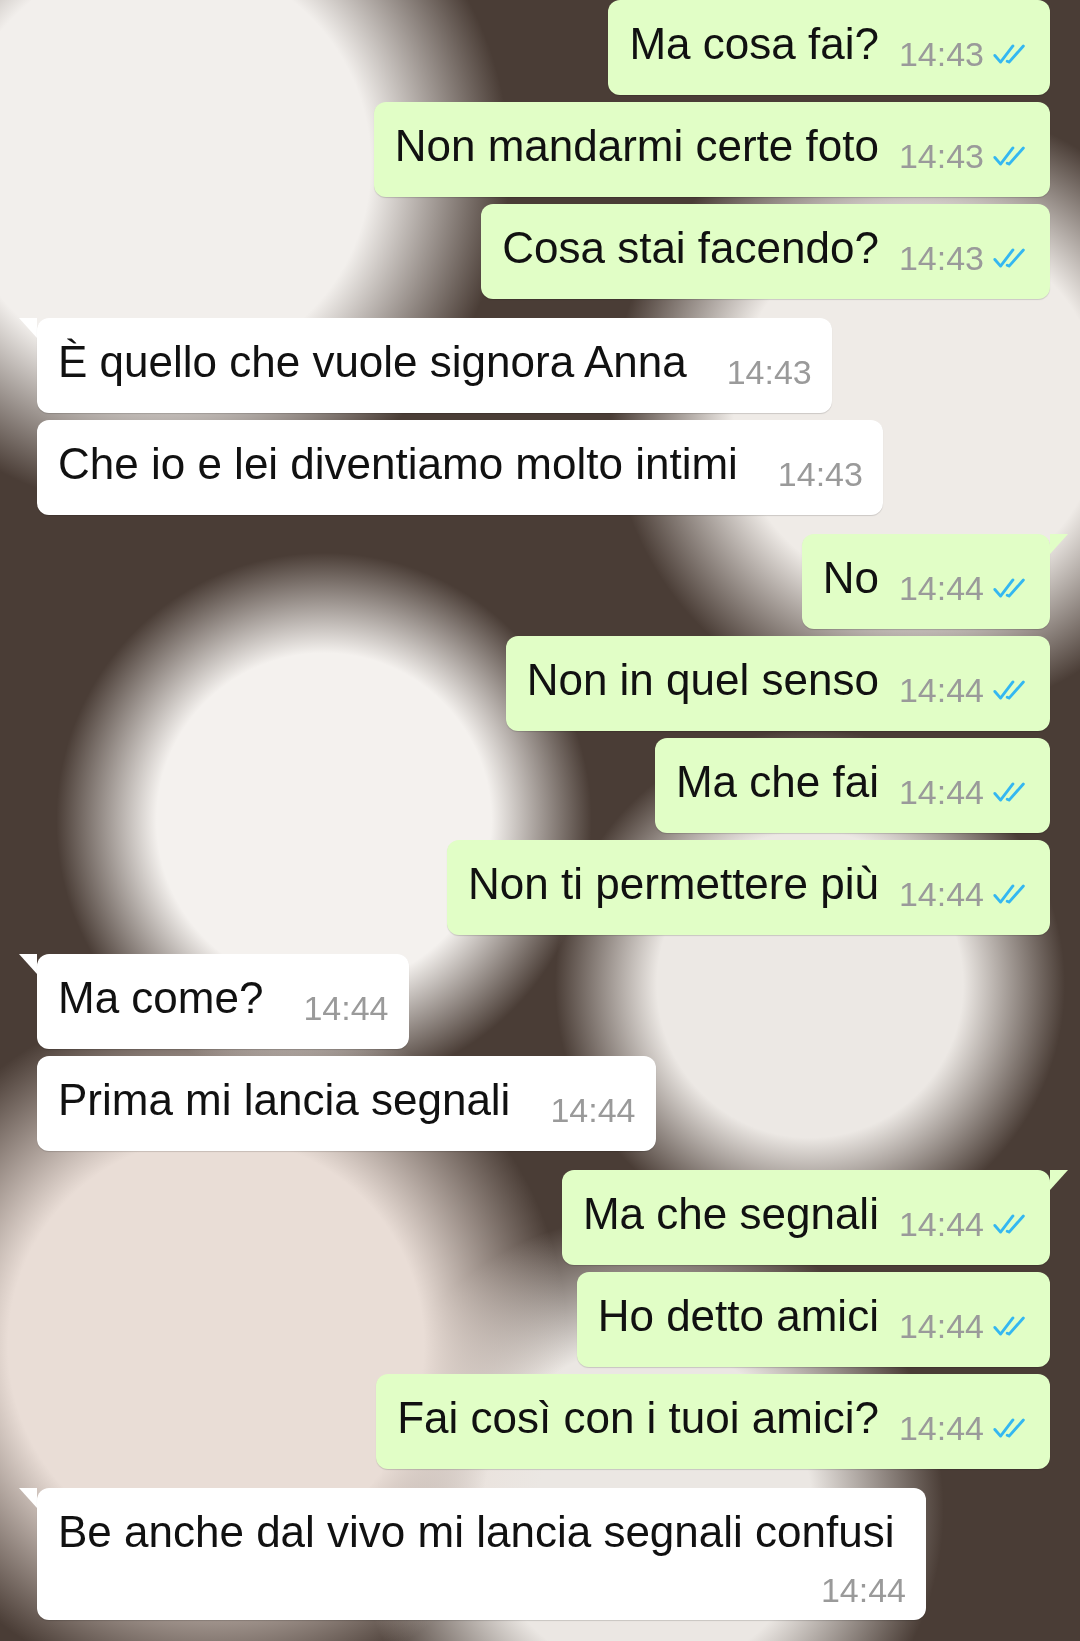 Image resolution: width=1080 pixels, height=1641 pixels. I want to click on message-text: Cosa stai facendo?, so click(690, 247).